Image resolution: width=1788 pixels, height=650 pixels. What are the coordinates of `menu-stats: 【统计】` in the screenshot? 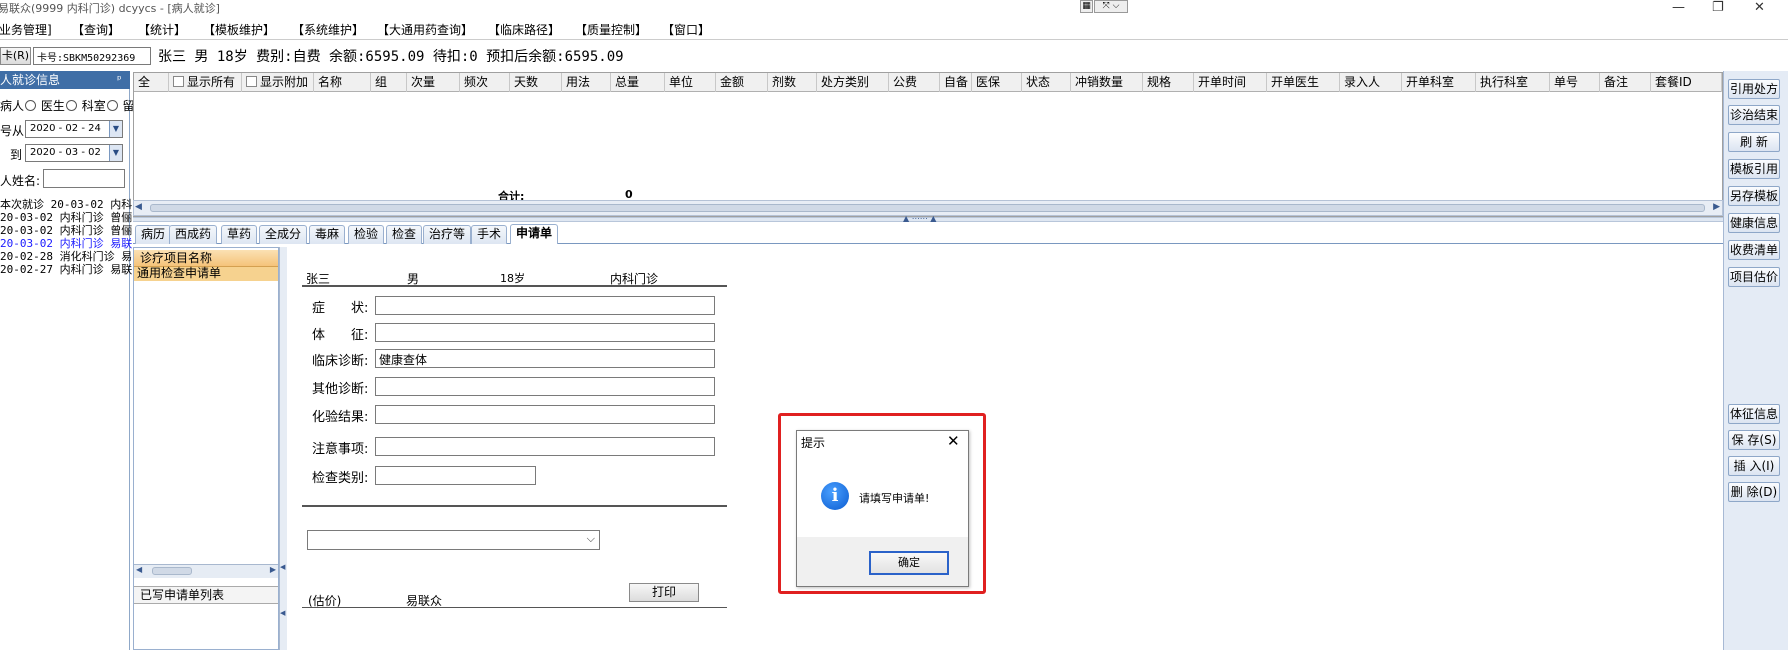 It's located at (162, 29).